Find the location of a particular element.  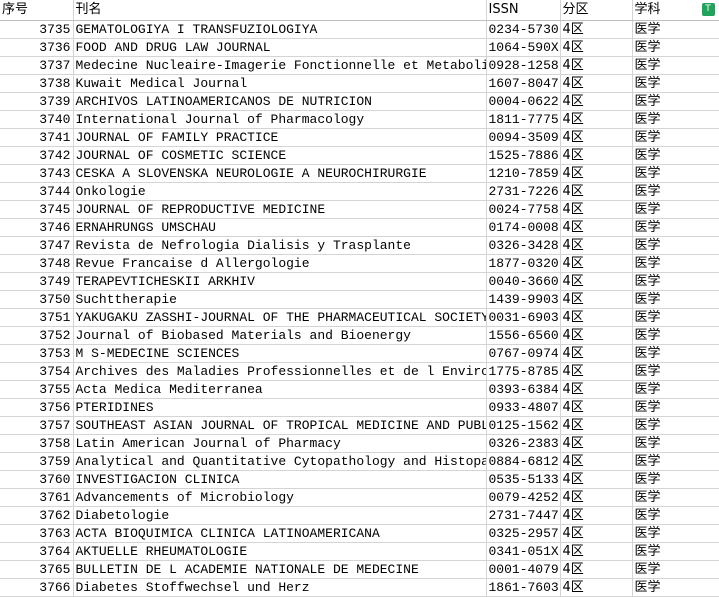

cell-seq: 3756 is located at coordinates (37, 407).